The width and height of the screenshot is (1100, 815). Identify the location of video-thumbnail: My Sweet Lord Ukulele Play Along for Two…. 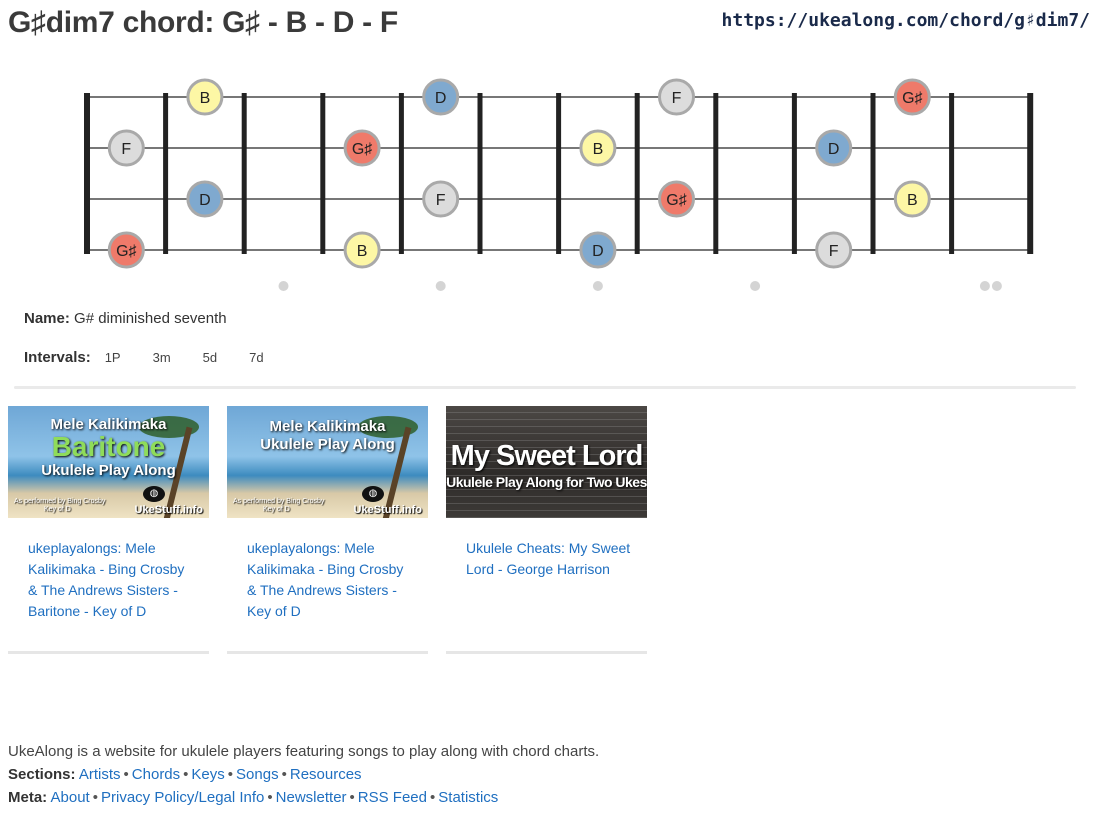
(546, 462).